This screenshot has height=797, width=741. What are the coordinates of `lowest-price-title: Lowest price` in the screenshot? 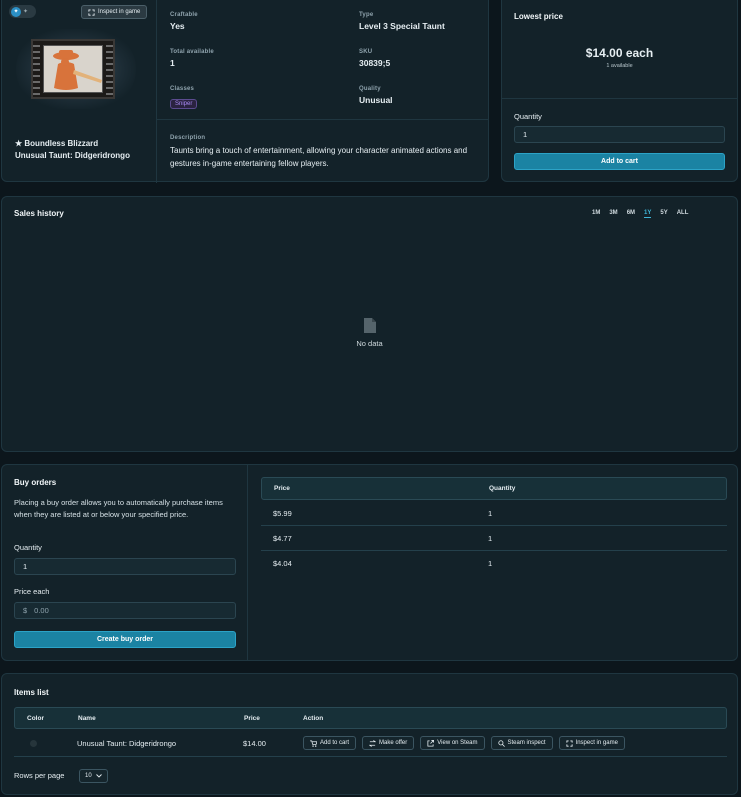 It's located at (538, 16).